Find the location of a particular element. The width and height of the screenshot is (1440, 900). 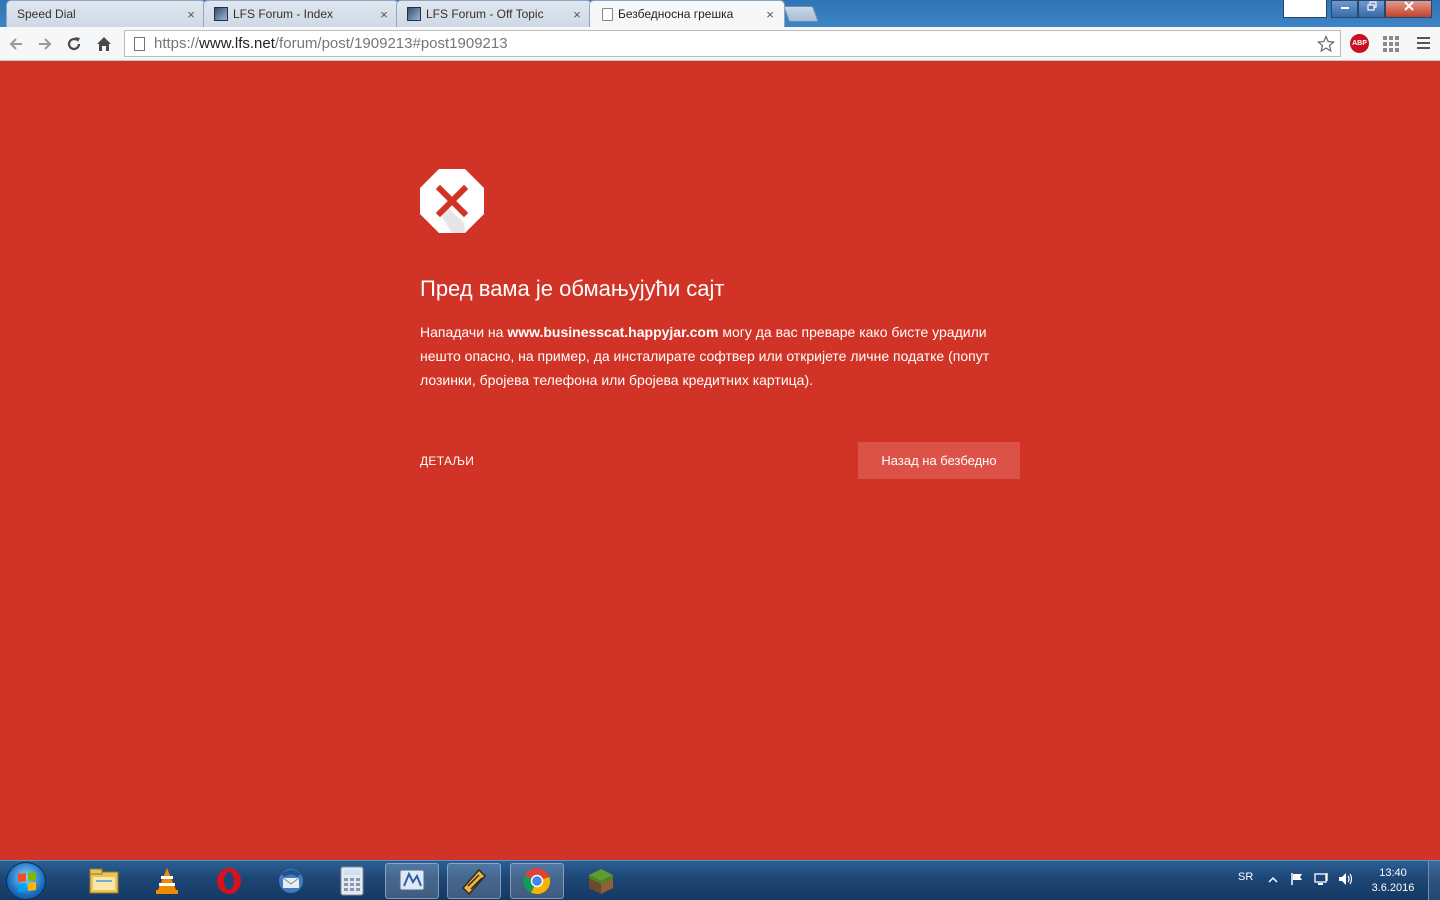

tab-lfs-forum-off-topic: LFS Forum - Off Topic × is located at coordinates (494, 13).